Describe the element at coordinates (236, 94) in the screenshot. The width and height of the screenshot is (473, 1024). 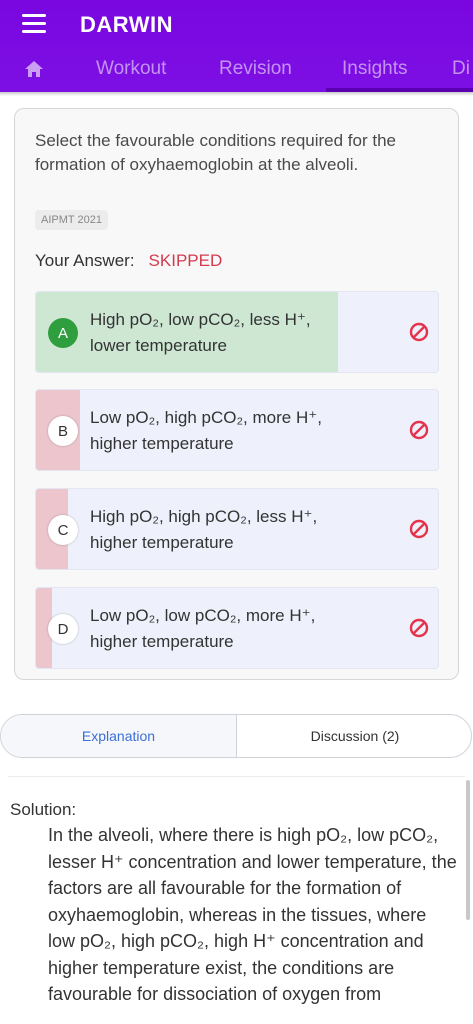
I see `header-shadow` at that location.